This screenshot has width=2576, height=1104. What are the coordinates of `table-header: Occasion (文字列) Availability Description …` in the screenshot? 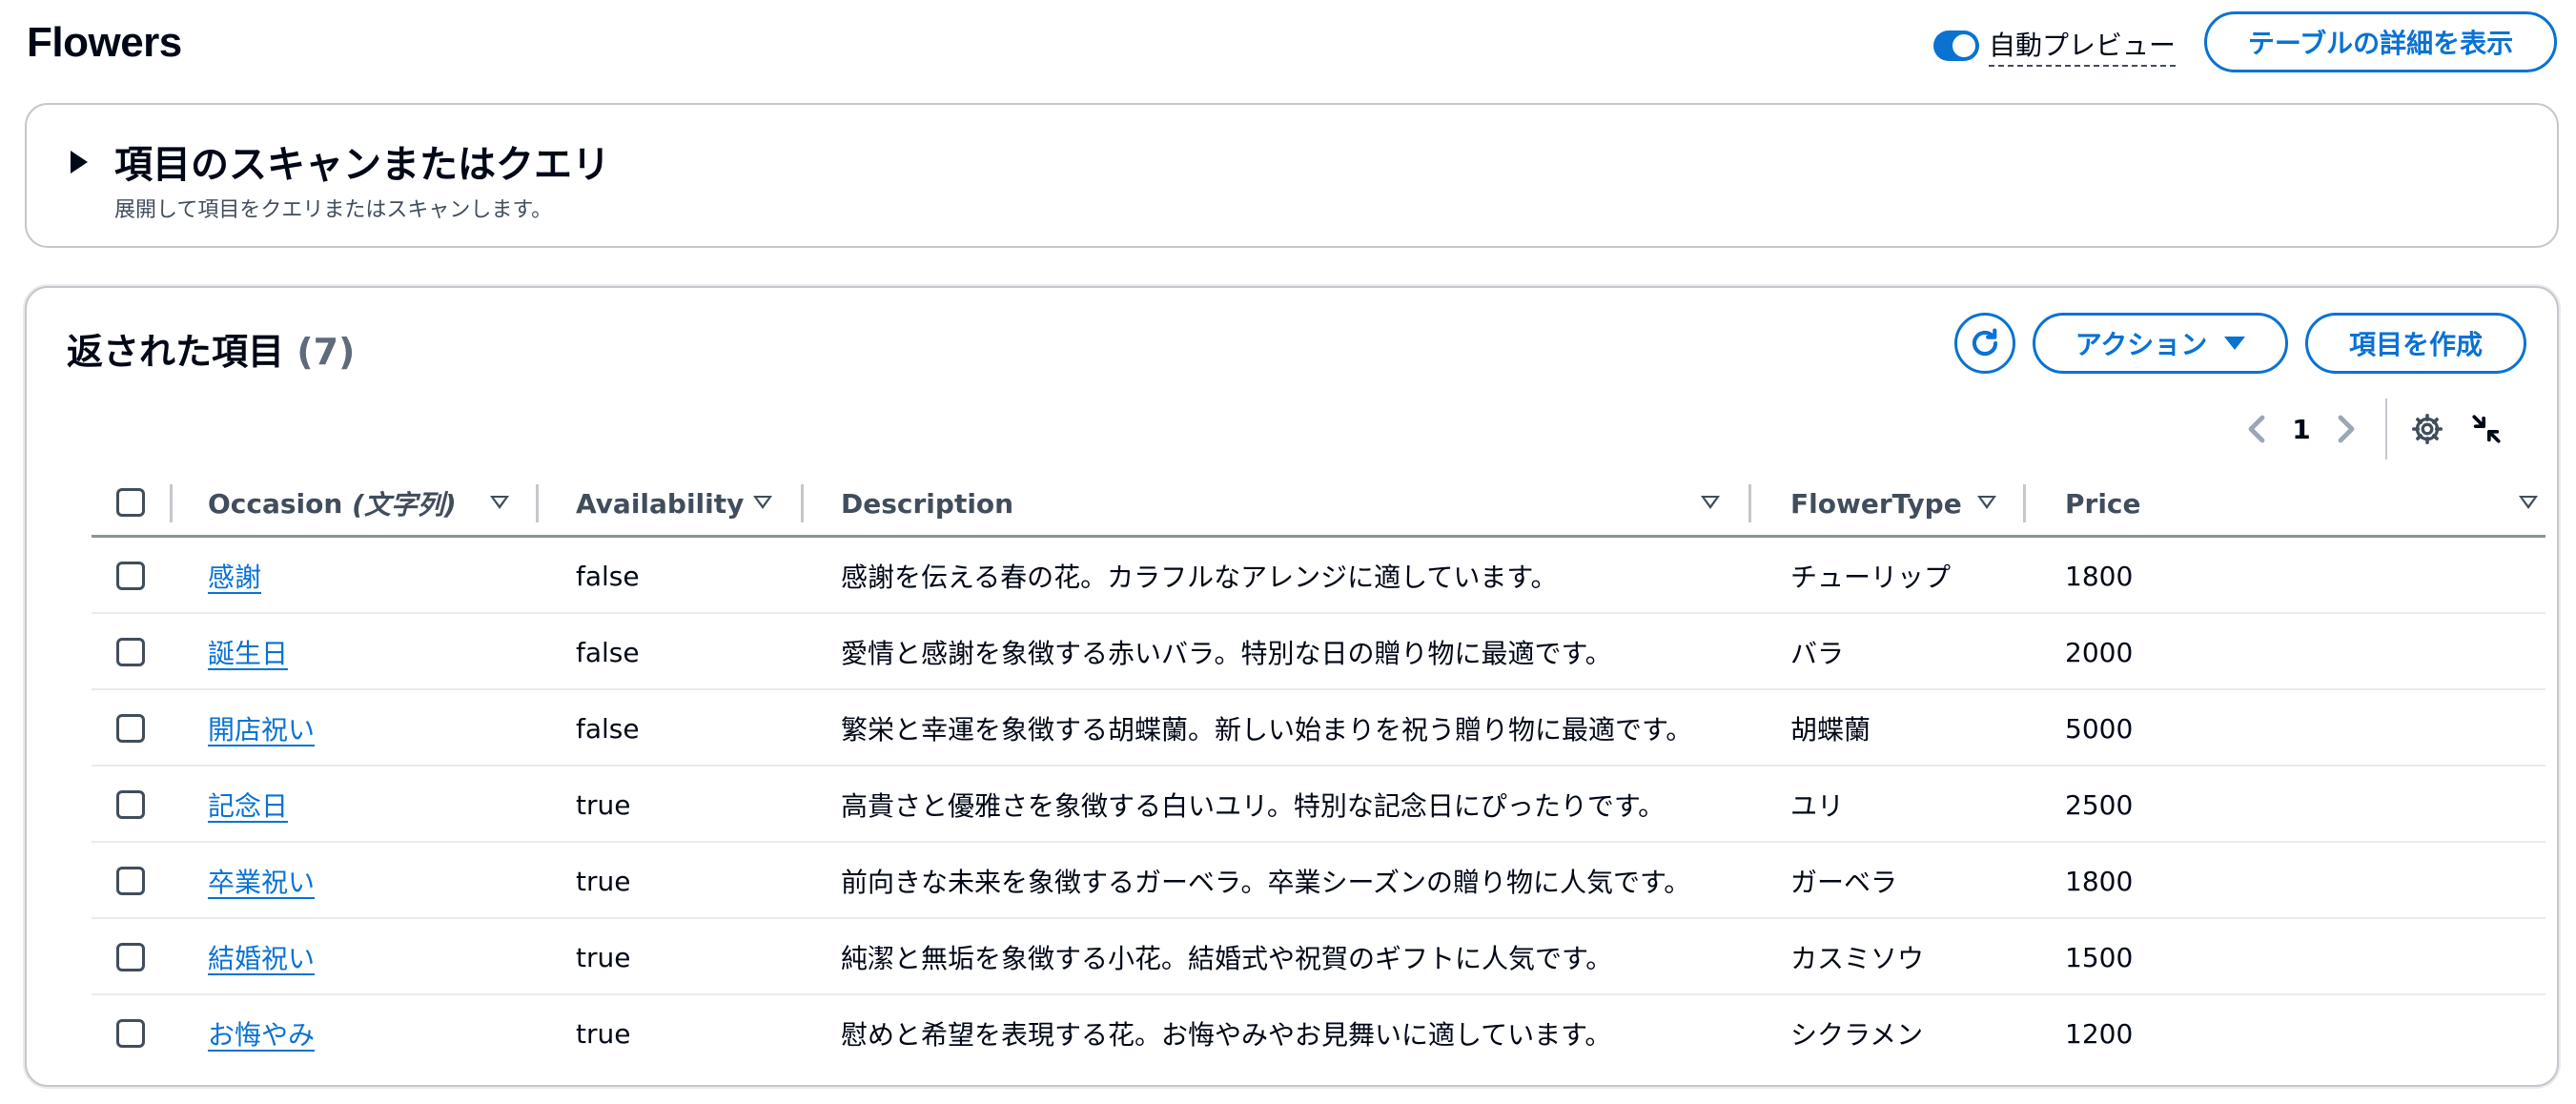 It's located at (1318, 503).